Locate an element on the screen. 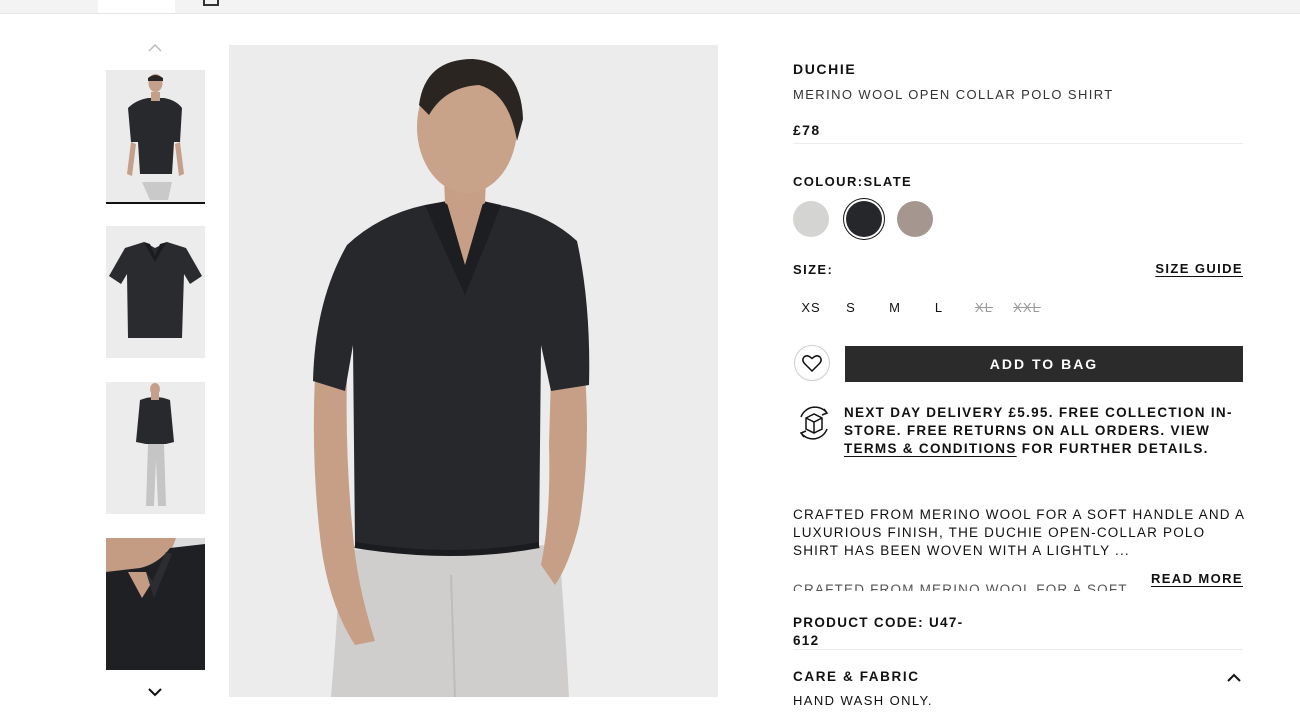 The width and height of the screenshot is (1300, 714). product-code: PRODUCT CODE: U47-612 is located at coordinates (888, 632).